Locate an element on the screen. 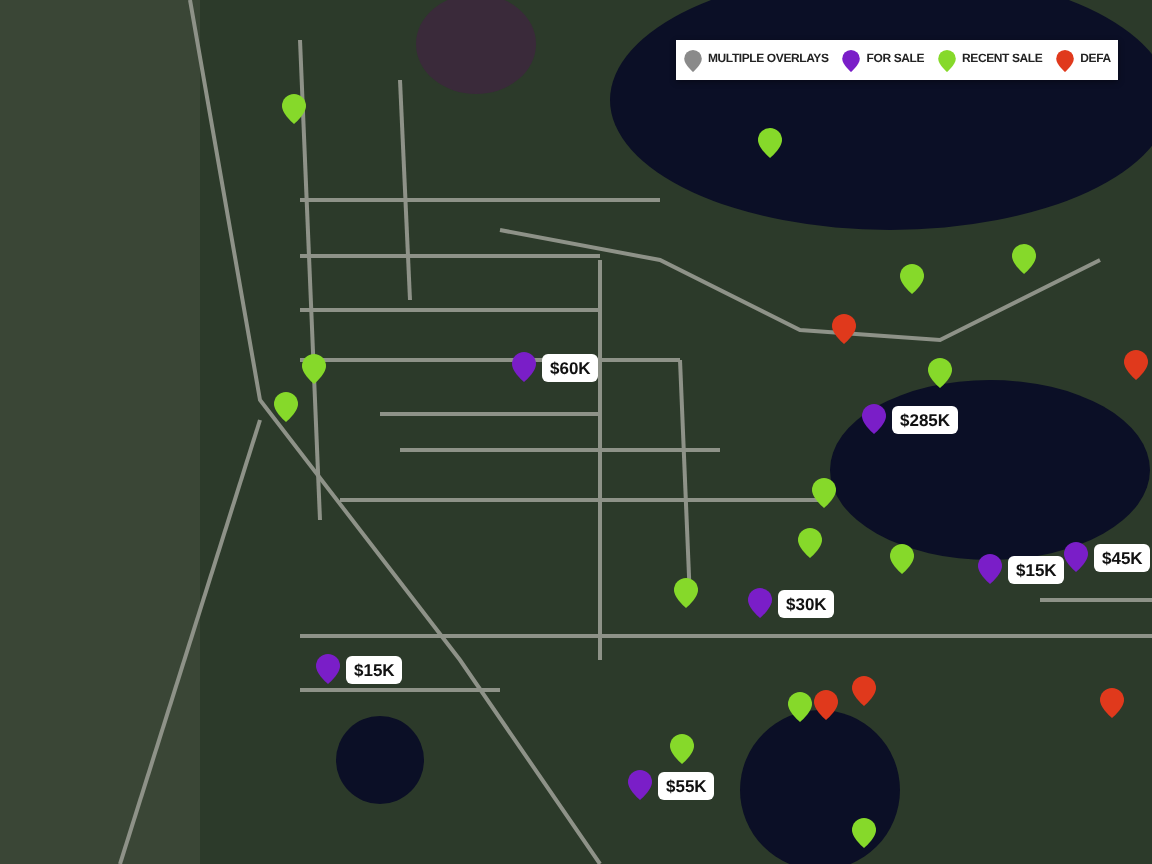 Image resolution: width=1152 pixels, height=864 pixels. price-tag: $55K is located at coordinates (686, 785).